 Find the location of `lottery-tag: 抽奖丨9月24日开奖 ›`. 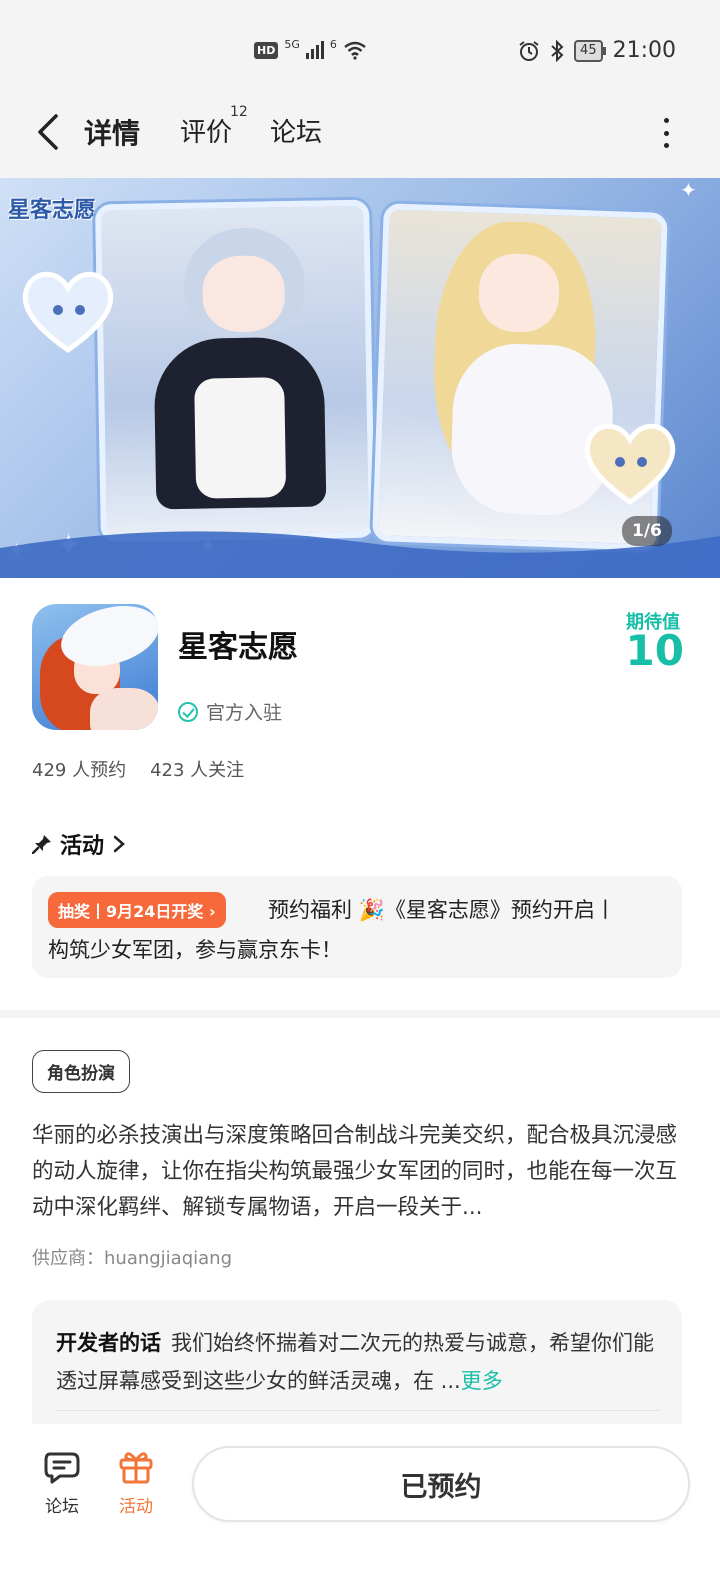

lottery-tag: 抽奖丨9月24日开奖 › is located at coordinates (137, 910).